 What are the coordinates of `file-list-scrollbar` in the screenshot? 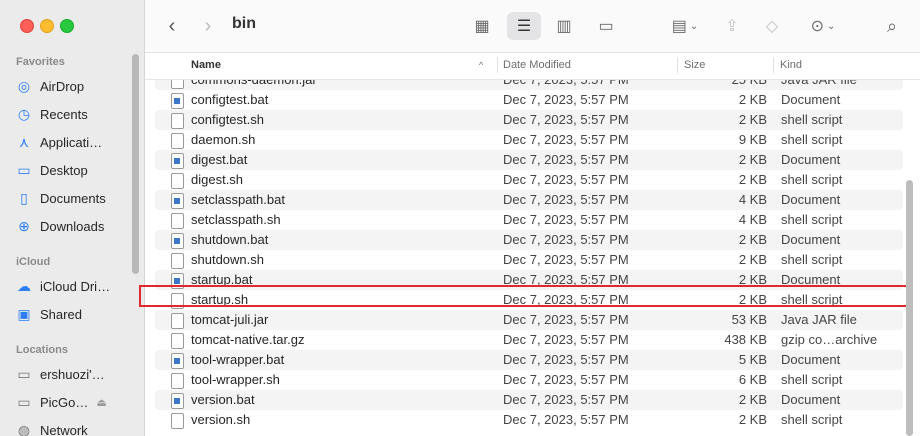 It's located at (909, 308).